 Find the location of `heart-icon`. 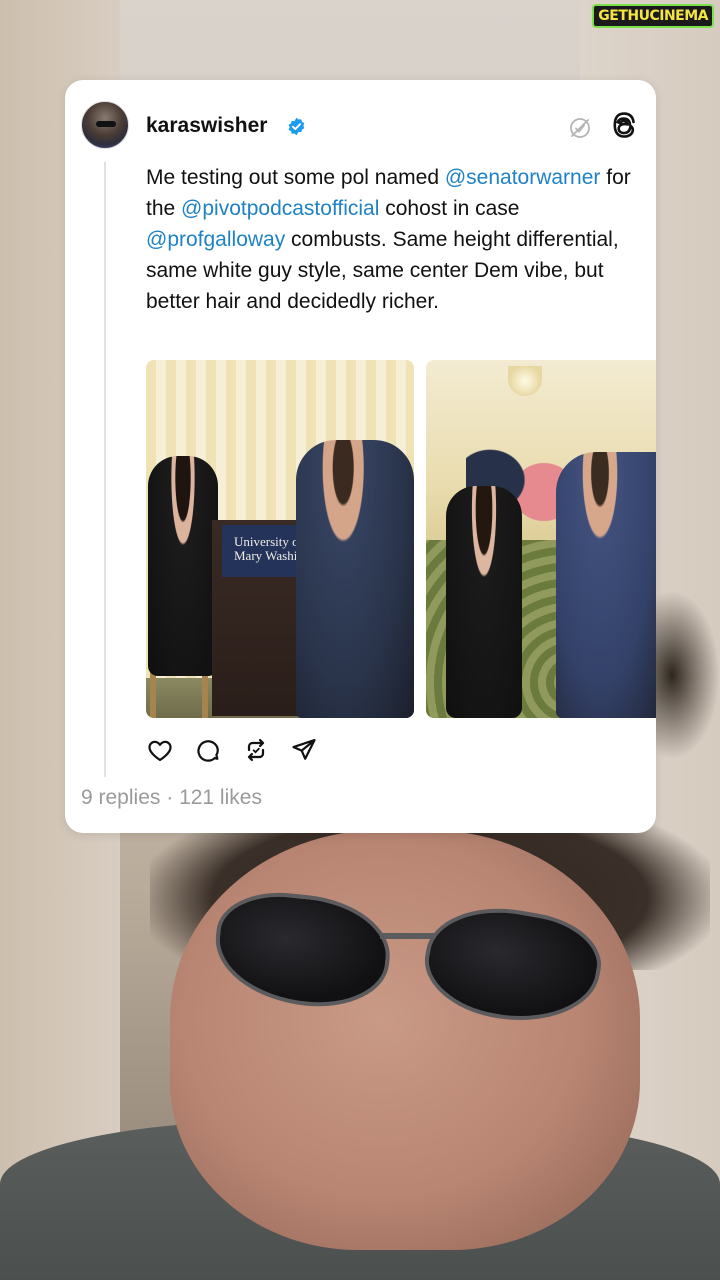

heart-icon is located at coordinates (160, 751).